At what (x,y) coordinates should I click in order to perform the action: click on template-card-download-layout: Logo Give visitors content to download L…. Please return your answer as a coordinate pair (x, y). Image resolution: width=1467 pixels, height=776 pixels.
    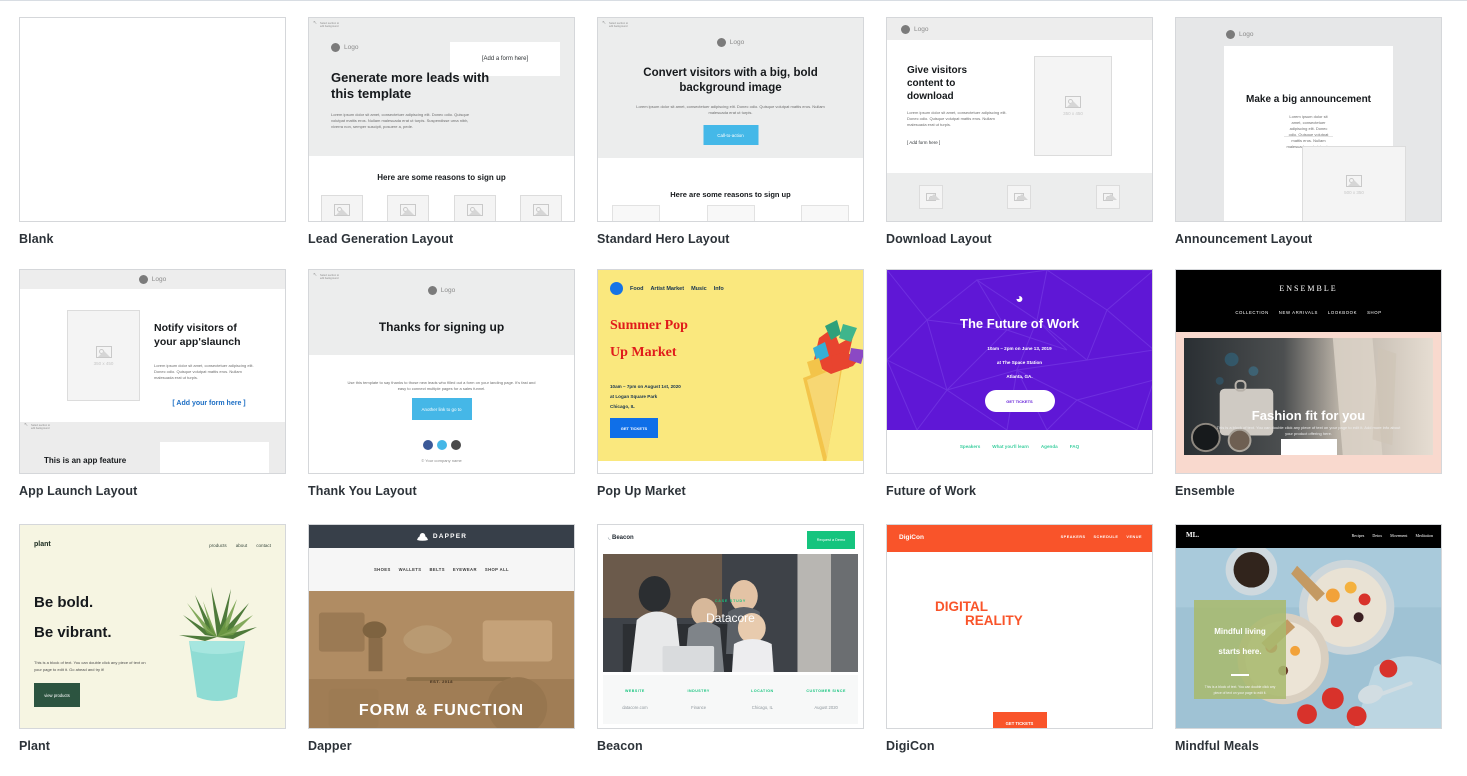
    Looking at the image, I should click on (1019, 132).